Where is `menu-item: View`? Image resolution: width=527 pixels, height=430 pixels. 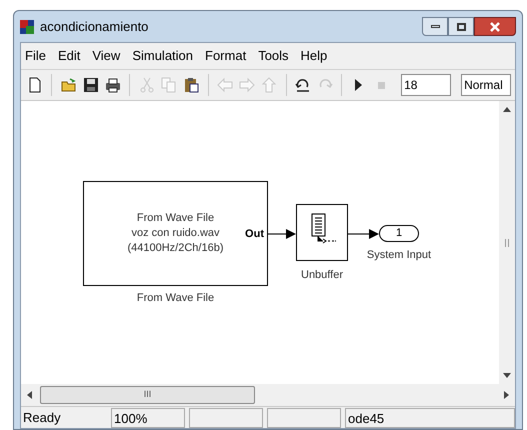 menu-item: View is located at coordinates (106, 56).